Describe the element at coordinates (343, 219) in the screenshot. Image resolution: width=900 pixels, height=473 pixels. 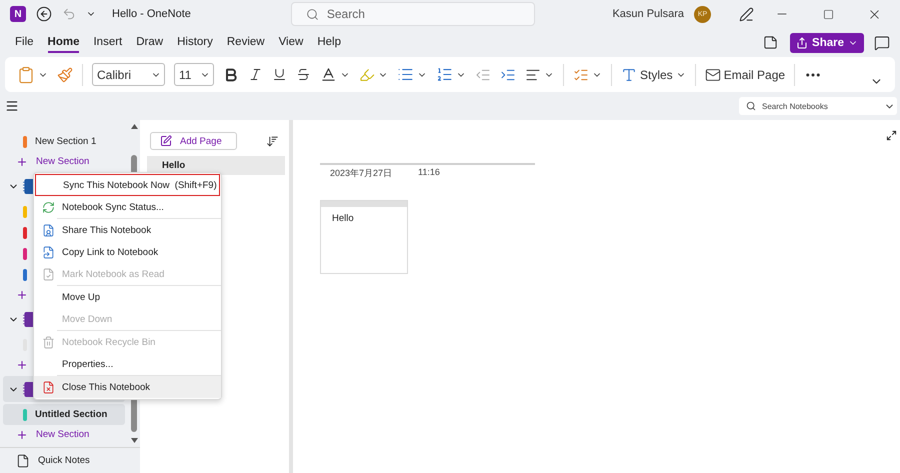
I see `note-text: Hello` at that location.